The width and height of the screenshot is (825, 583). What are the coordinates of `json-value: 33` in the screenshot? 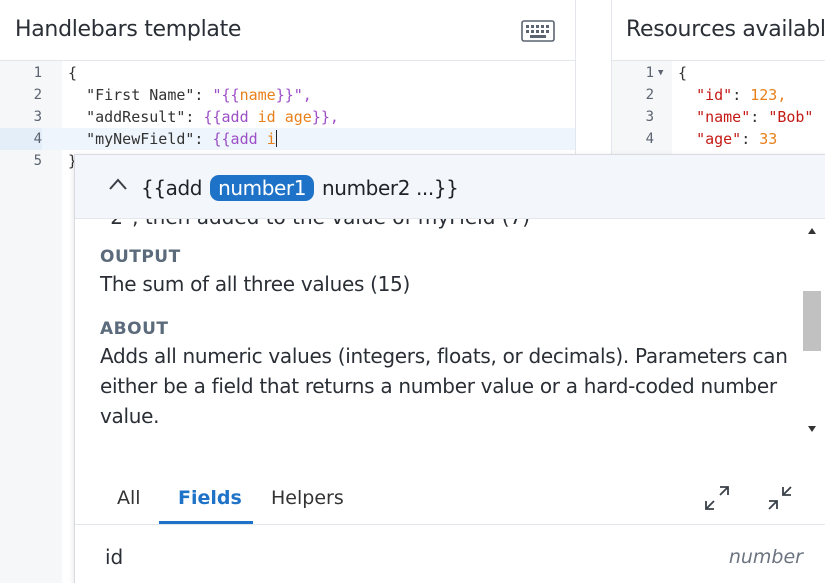 It's located at (768, 139).